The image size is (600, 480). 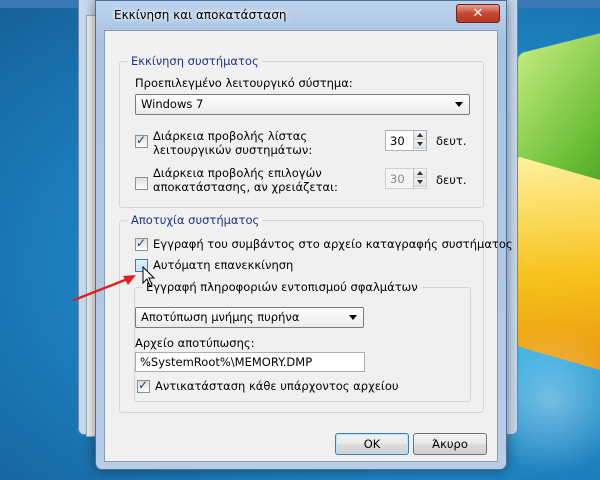 What do you see at coordinates (282, 287) in the screenshot?
I see `debug-info-group-label: Εγγραφή πληροφοριών εντοπισμού σφαλμάτων` at bounding box center [282, 287].